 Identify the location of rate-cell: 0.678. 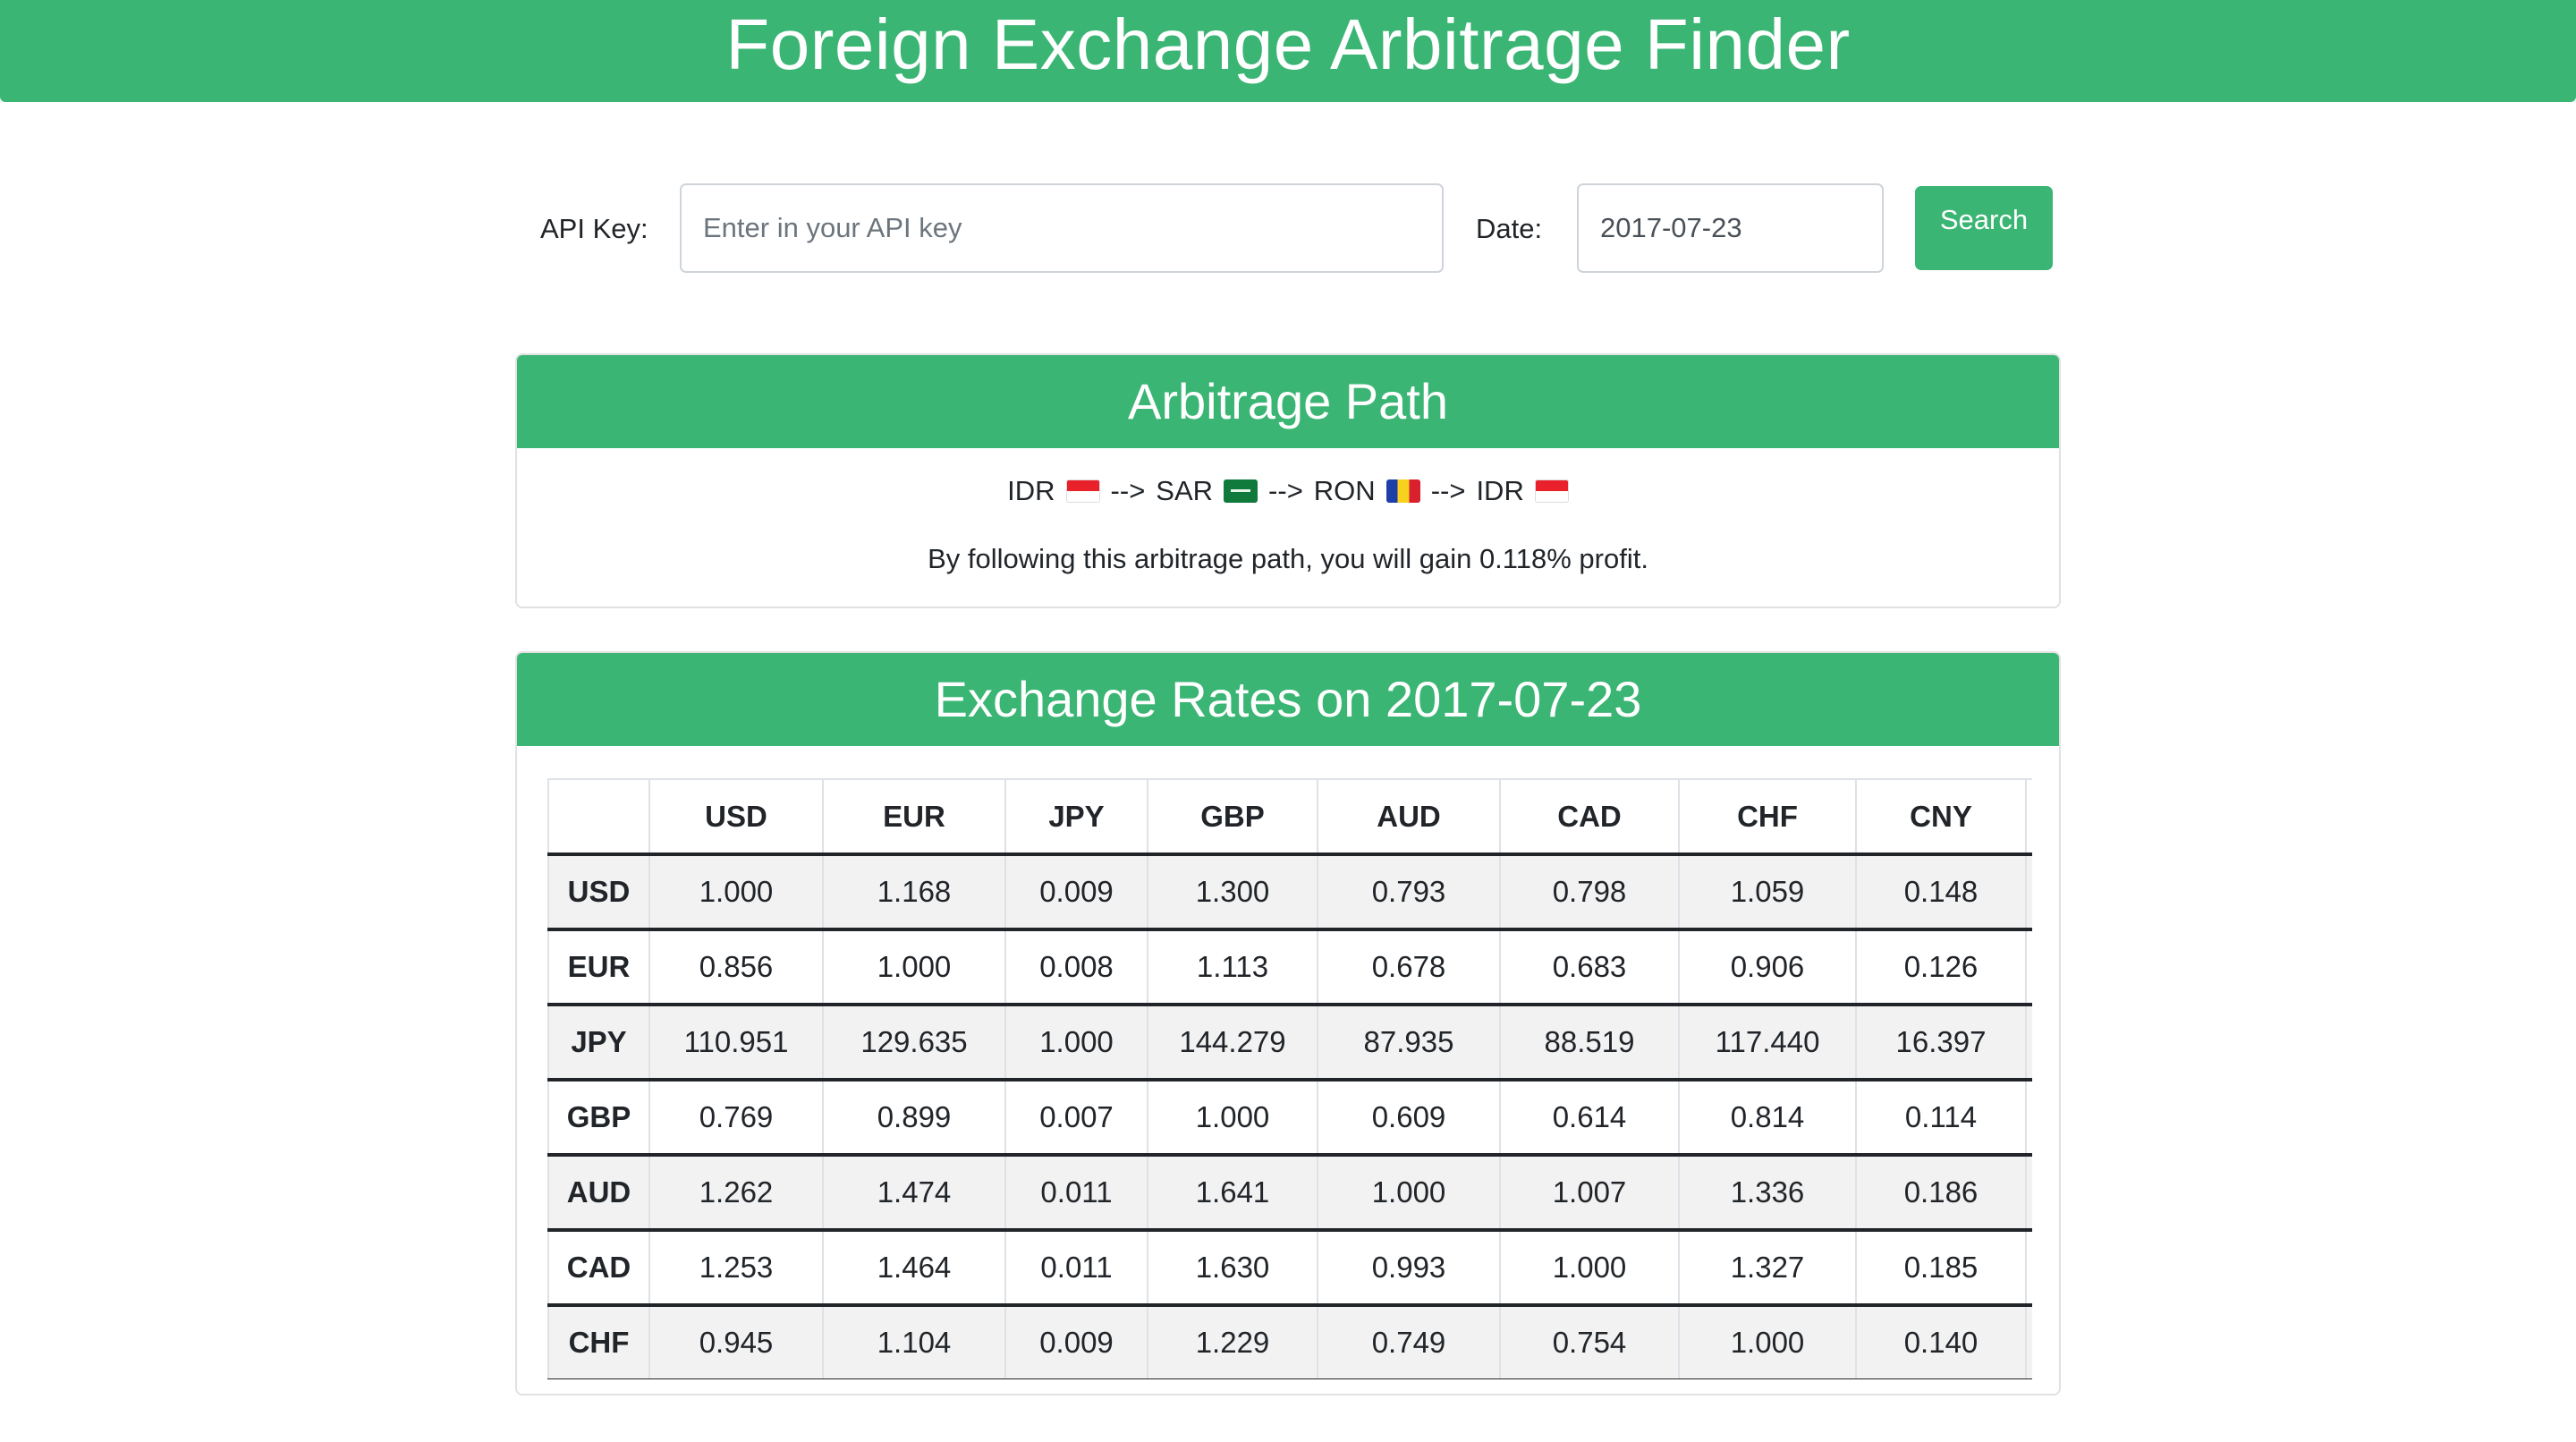
(1409, 967).